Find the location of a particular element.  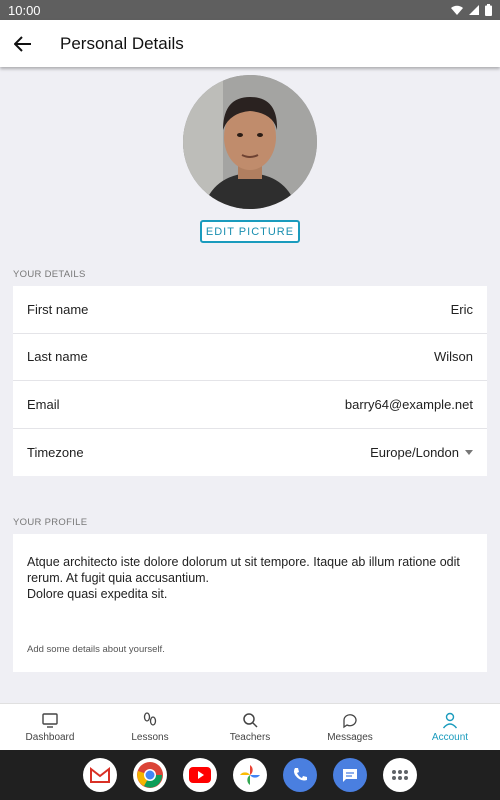

timezone-select: Europe/London is located at coordinates (421, 452).